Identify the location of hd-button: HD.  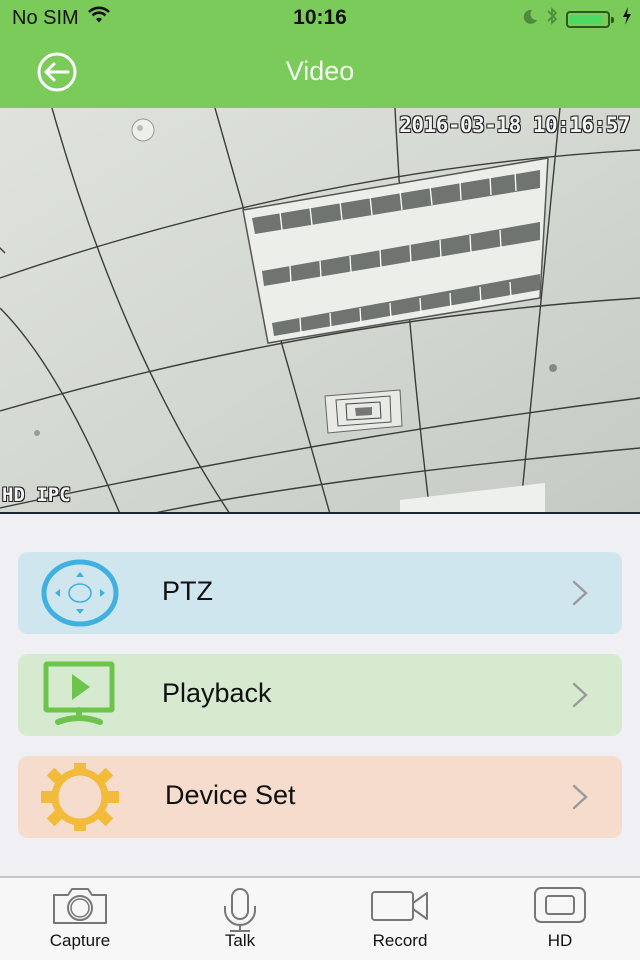
(560, 919).